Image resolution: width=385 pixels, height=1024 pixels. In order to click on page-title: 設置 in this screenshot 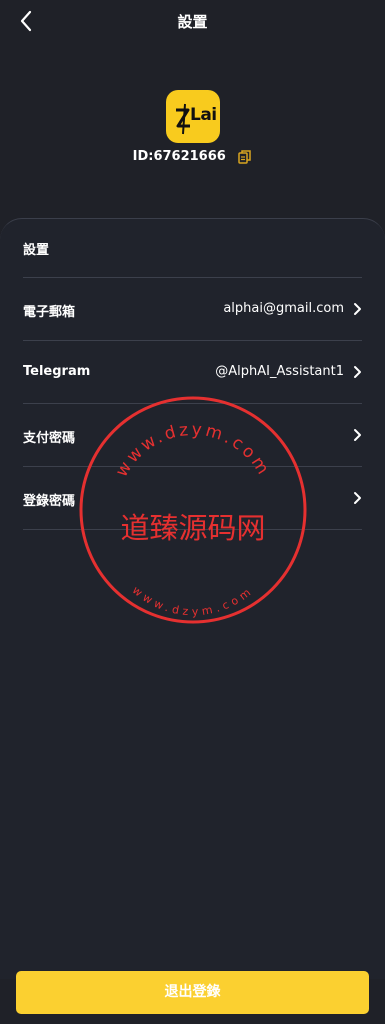, I will do `click(192, 22)`.